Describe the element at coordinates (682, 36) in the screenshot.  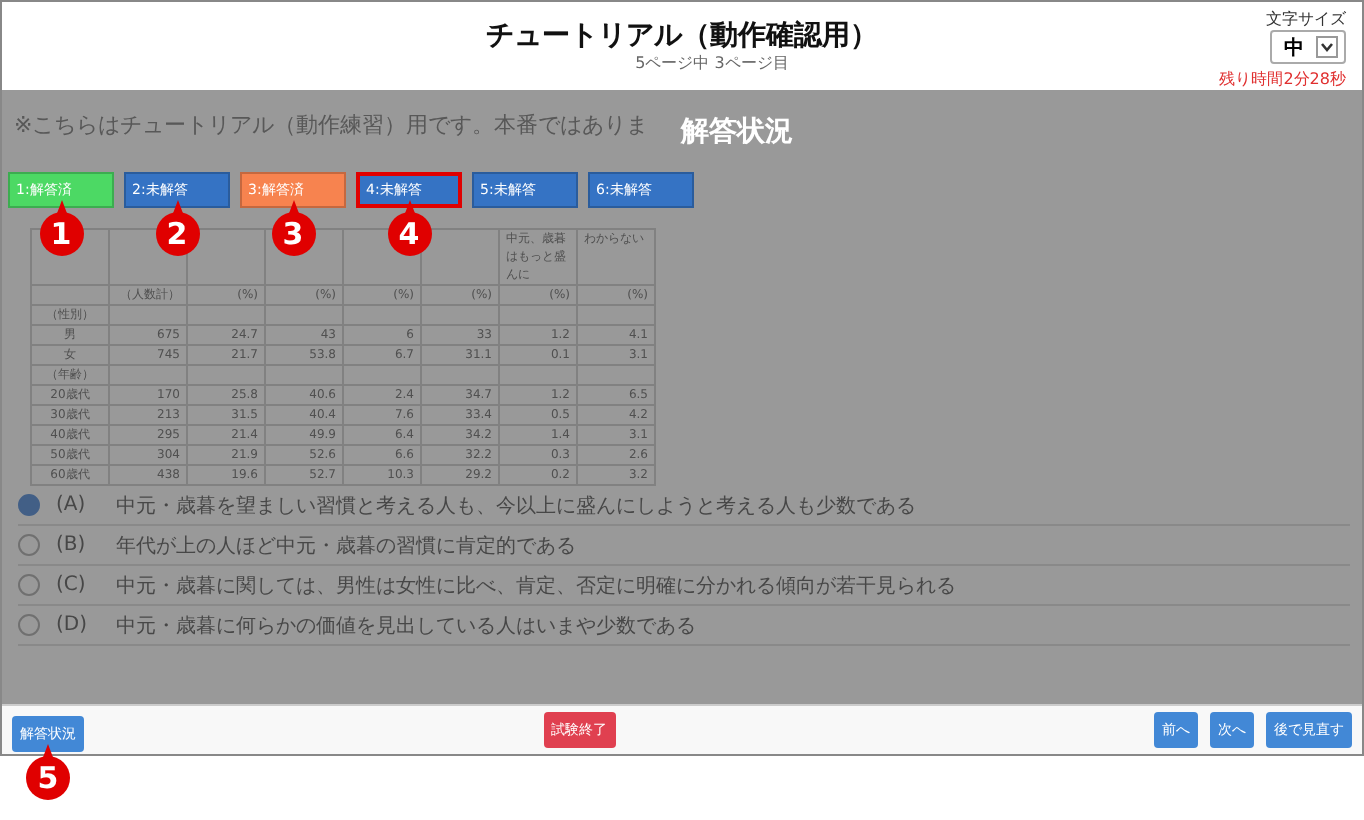
I see `page-title: チュートリアル（動作確認用）` at that location.